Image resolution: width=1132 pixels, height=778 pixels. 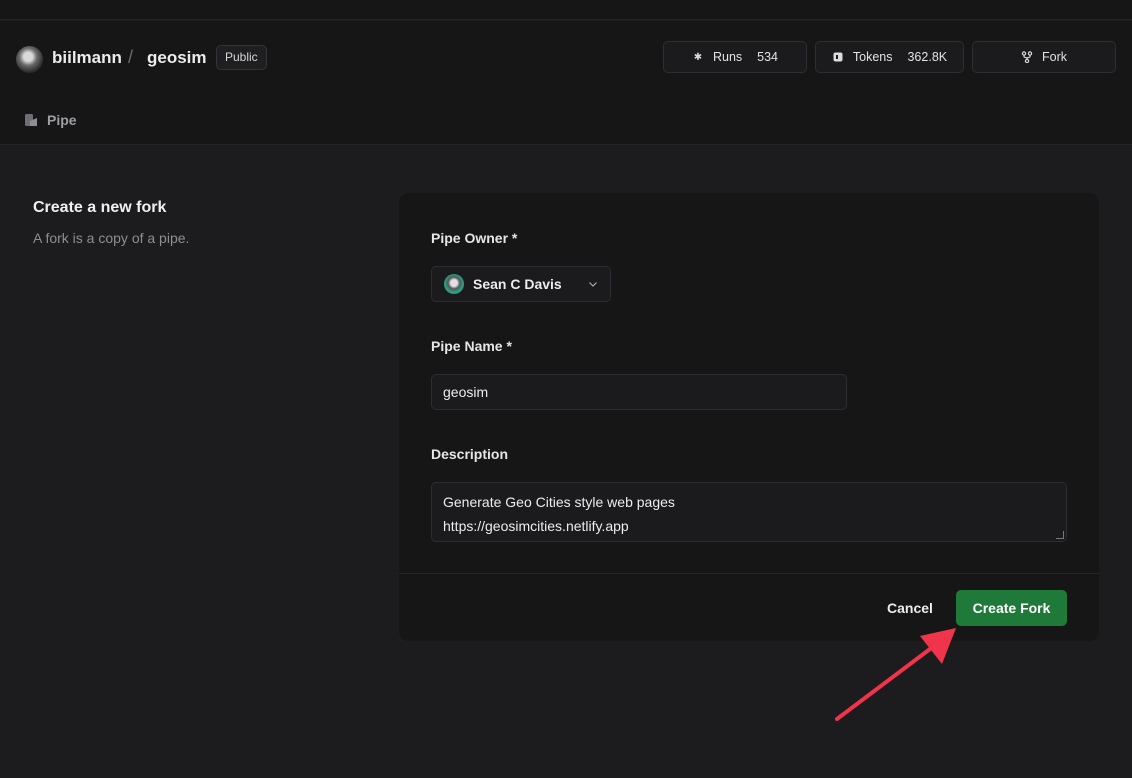 What do you see at coordinates (593, 284) in the screenshot?
I see `chevron-down-icon` at bounding box center [593, 284].